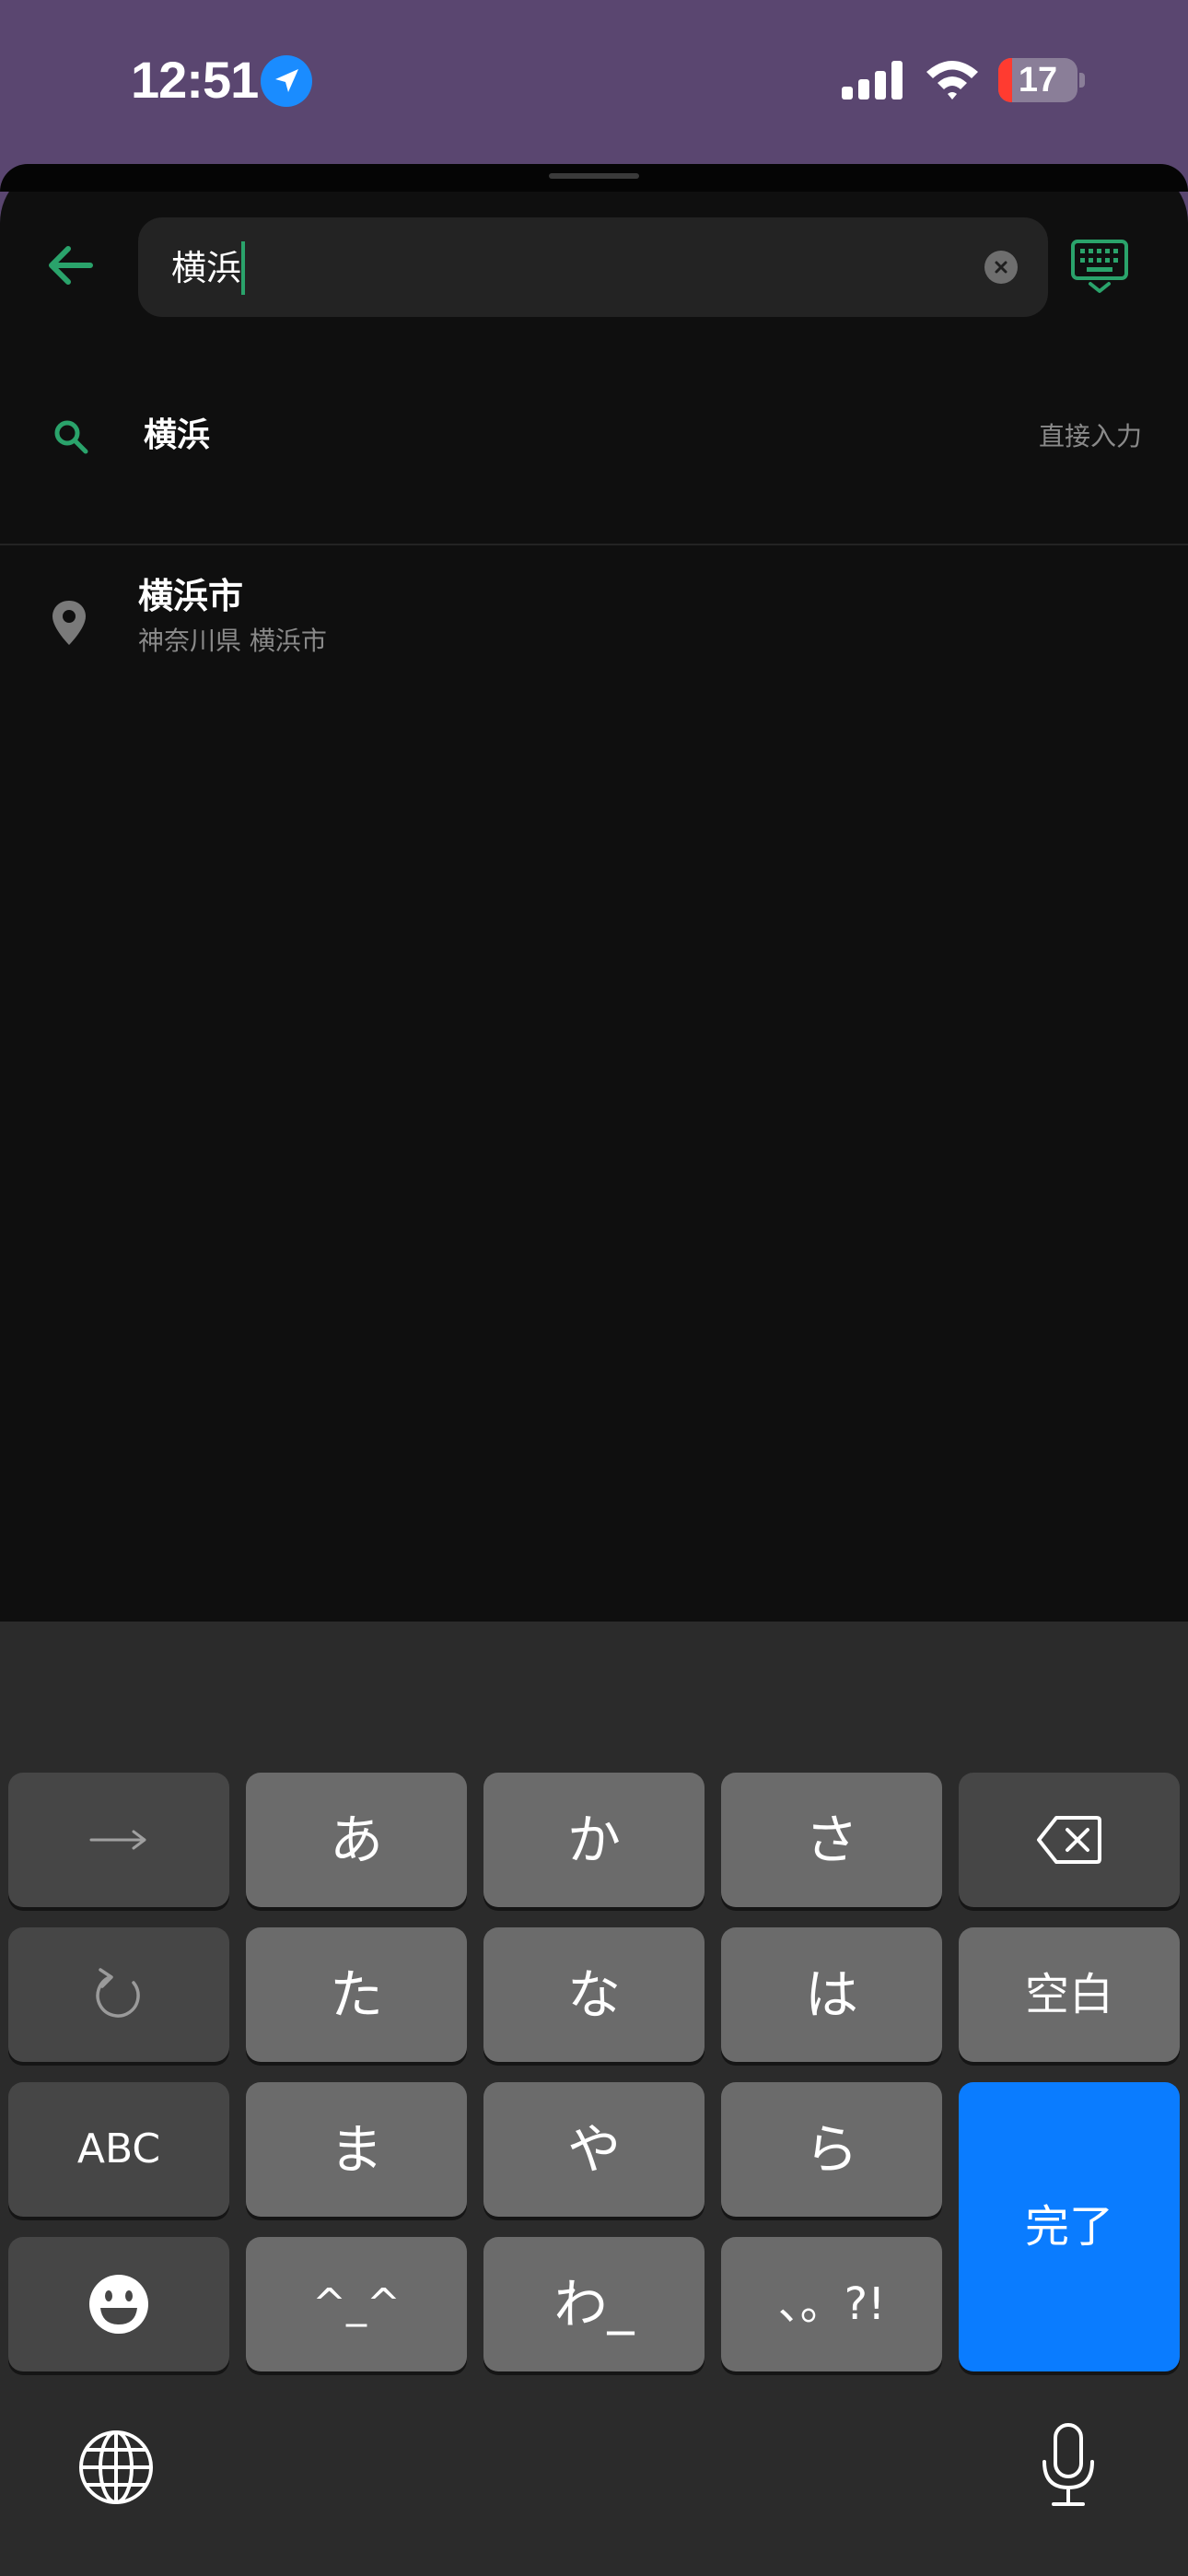  Describe the element at coordinates (177, 435) in the screenshot. I see `suggestion-title: 横浜` at that location.